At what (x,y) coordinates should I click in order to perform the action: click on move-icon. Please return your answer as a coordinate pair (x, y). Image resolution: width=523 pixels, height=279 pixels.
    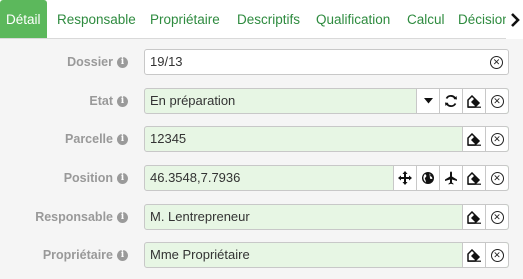
    Looking at the image, I should click on (405, 178).